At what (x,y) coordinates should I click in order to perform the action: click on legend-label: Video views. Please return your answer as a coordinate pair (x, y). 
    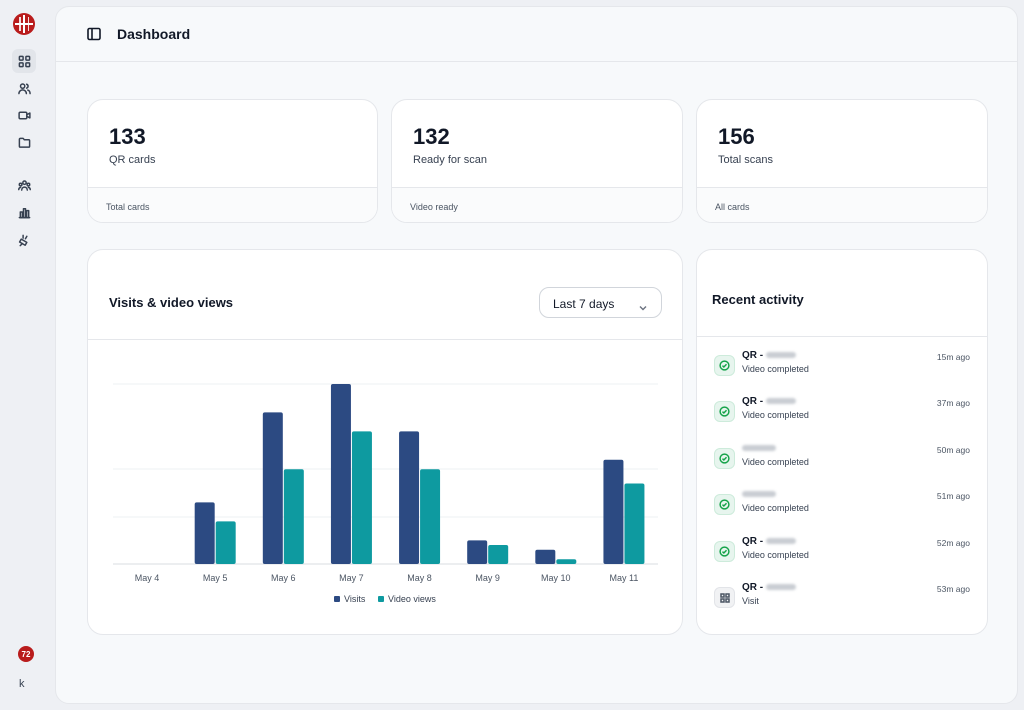
    Looking at the image, I should click on (412, 599).